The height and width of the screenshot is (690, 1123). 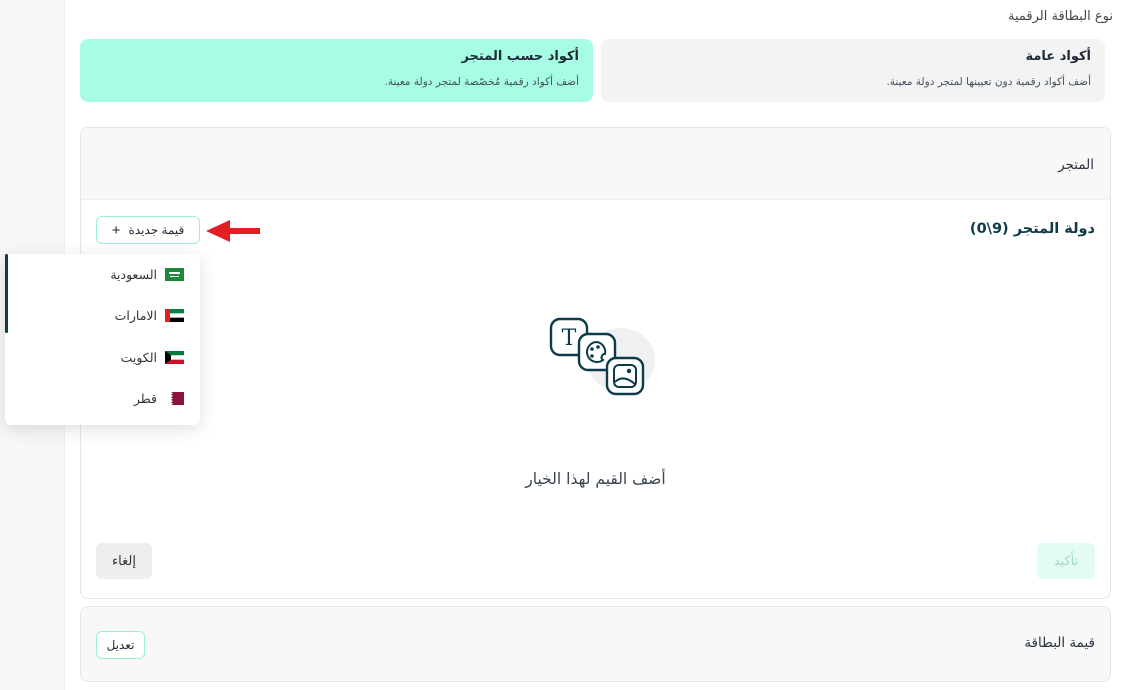 I want to click on empty-state-text: أضف القيم لهذا الخيار, so click(x=595, y=479).